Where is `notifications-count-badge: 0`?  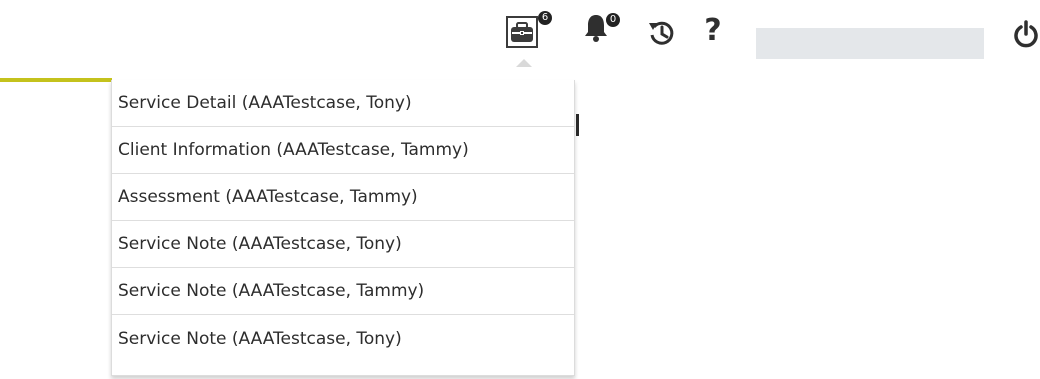 notifications-count-badge: 0 is located at coordinates (613, 20).